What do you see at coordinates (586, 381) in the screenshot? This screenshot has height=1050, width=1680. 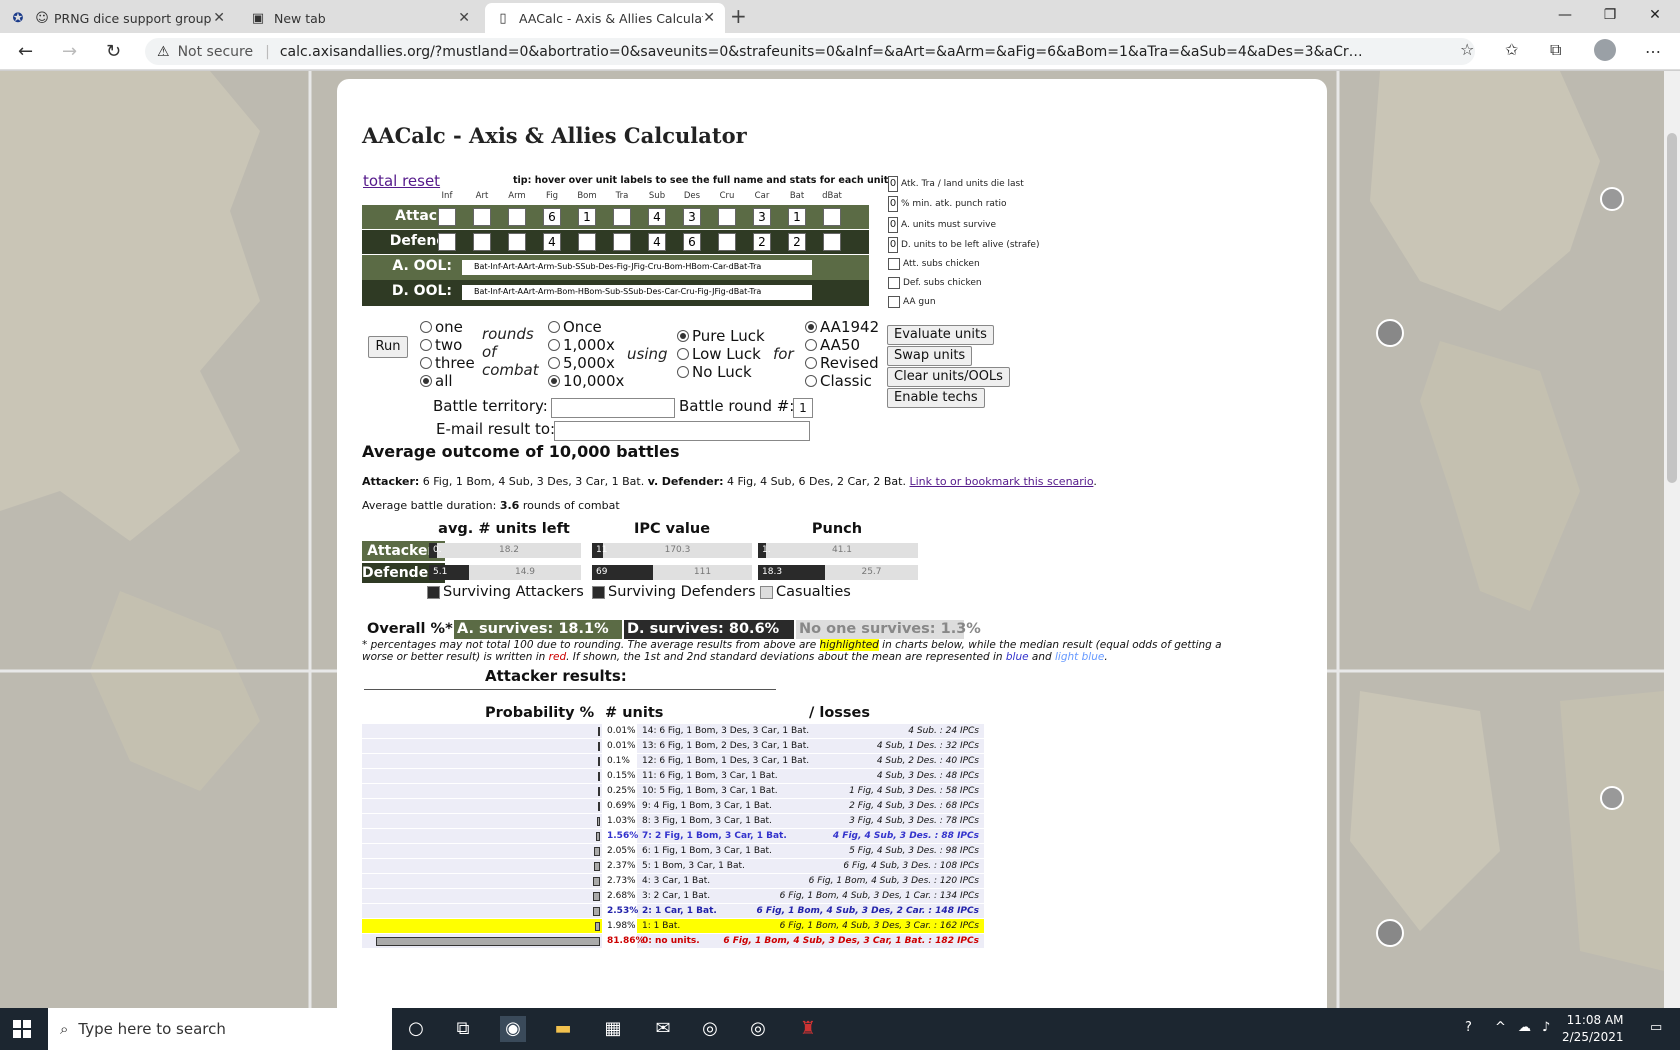 I see `times-radio: 10,000x` at bounding box center [586, 381].